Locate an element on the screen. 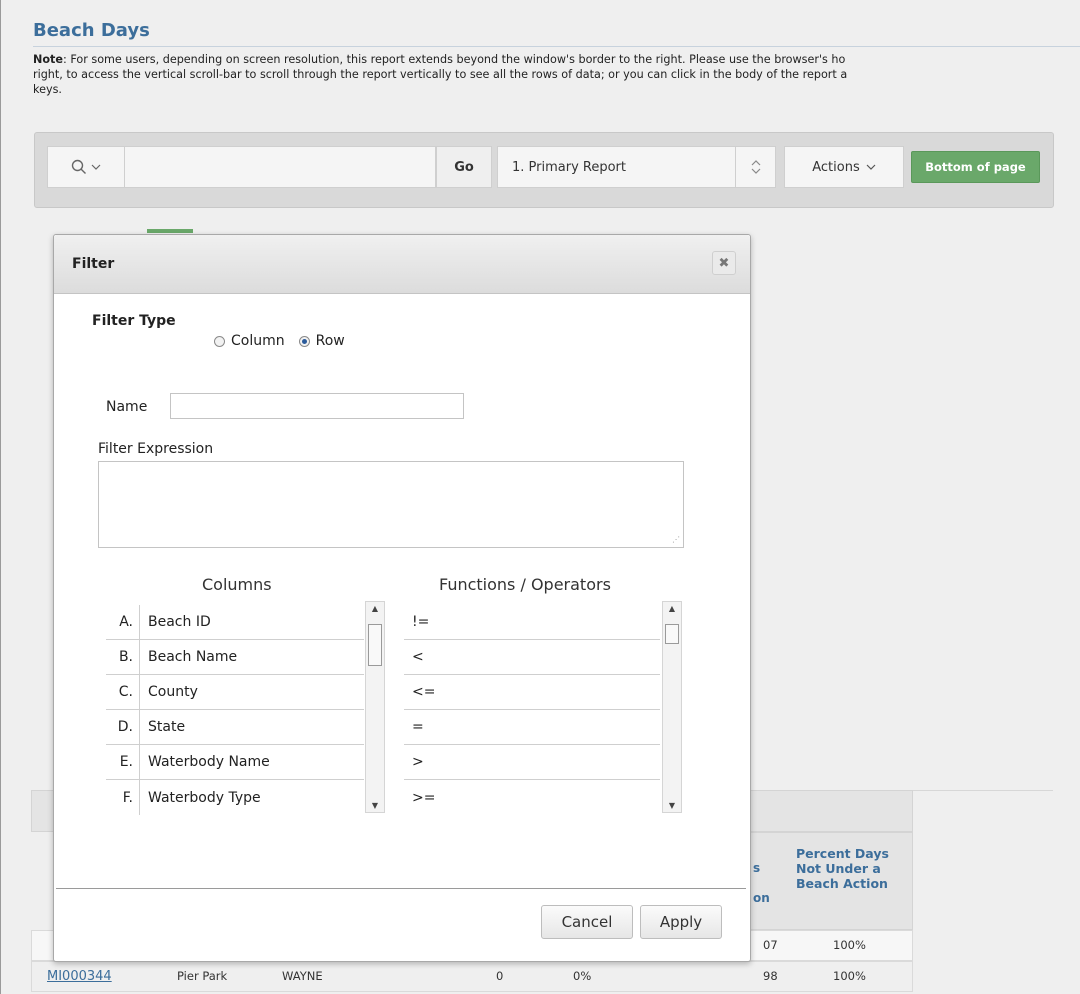 The image size is (1080, 994). list-item: <= is located at coordinates (532, 692).